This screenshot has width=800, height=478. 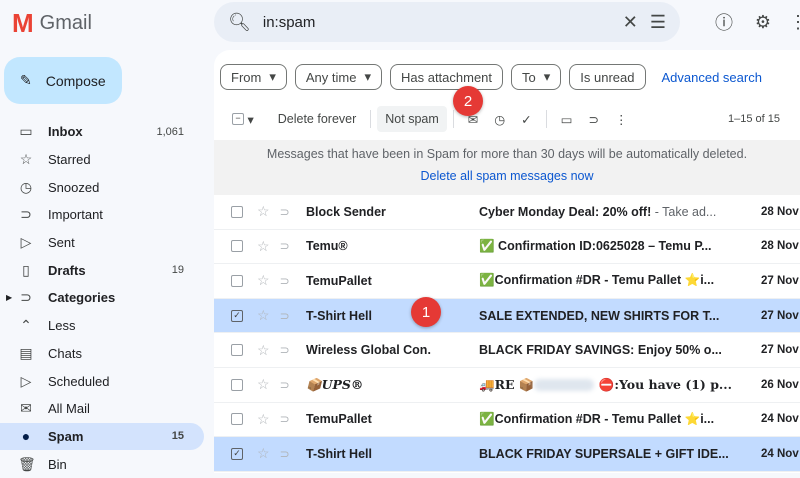 I want to click on sidebar-item-sent: ▷ Sent, so click(x=102, y=243).